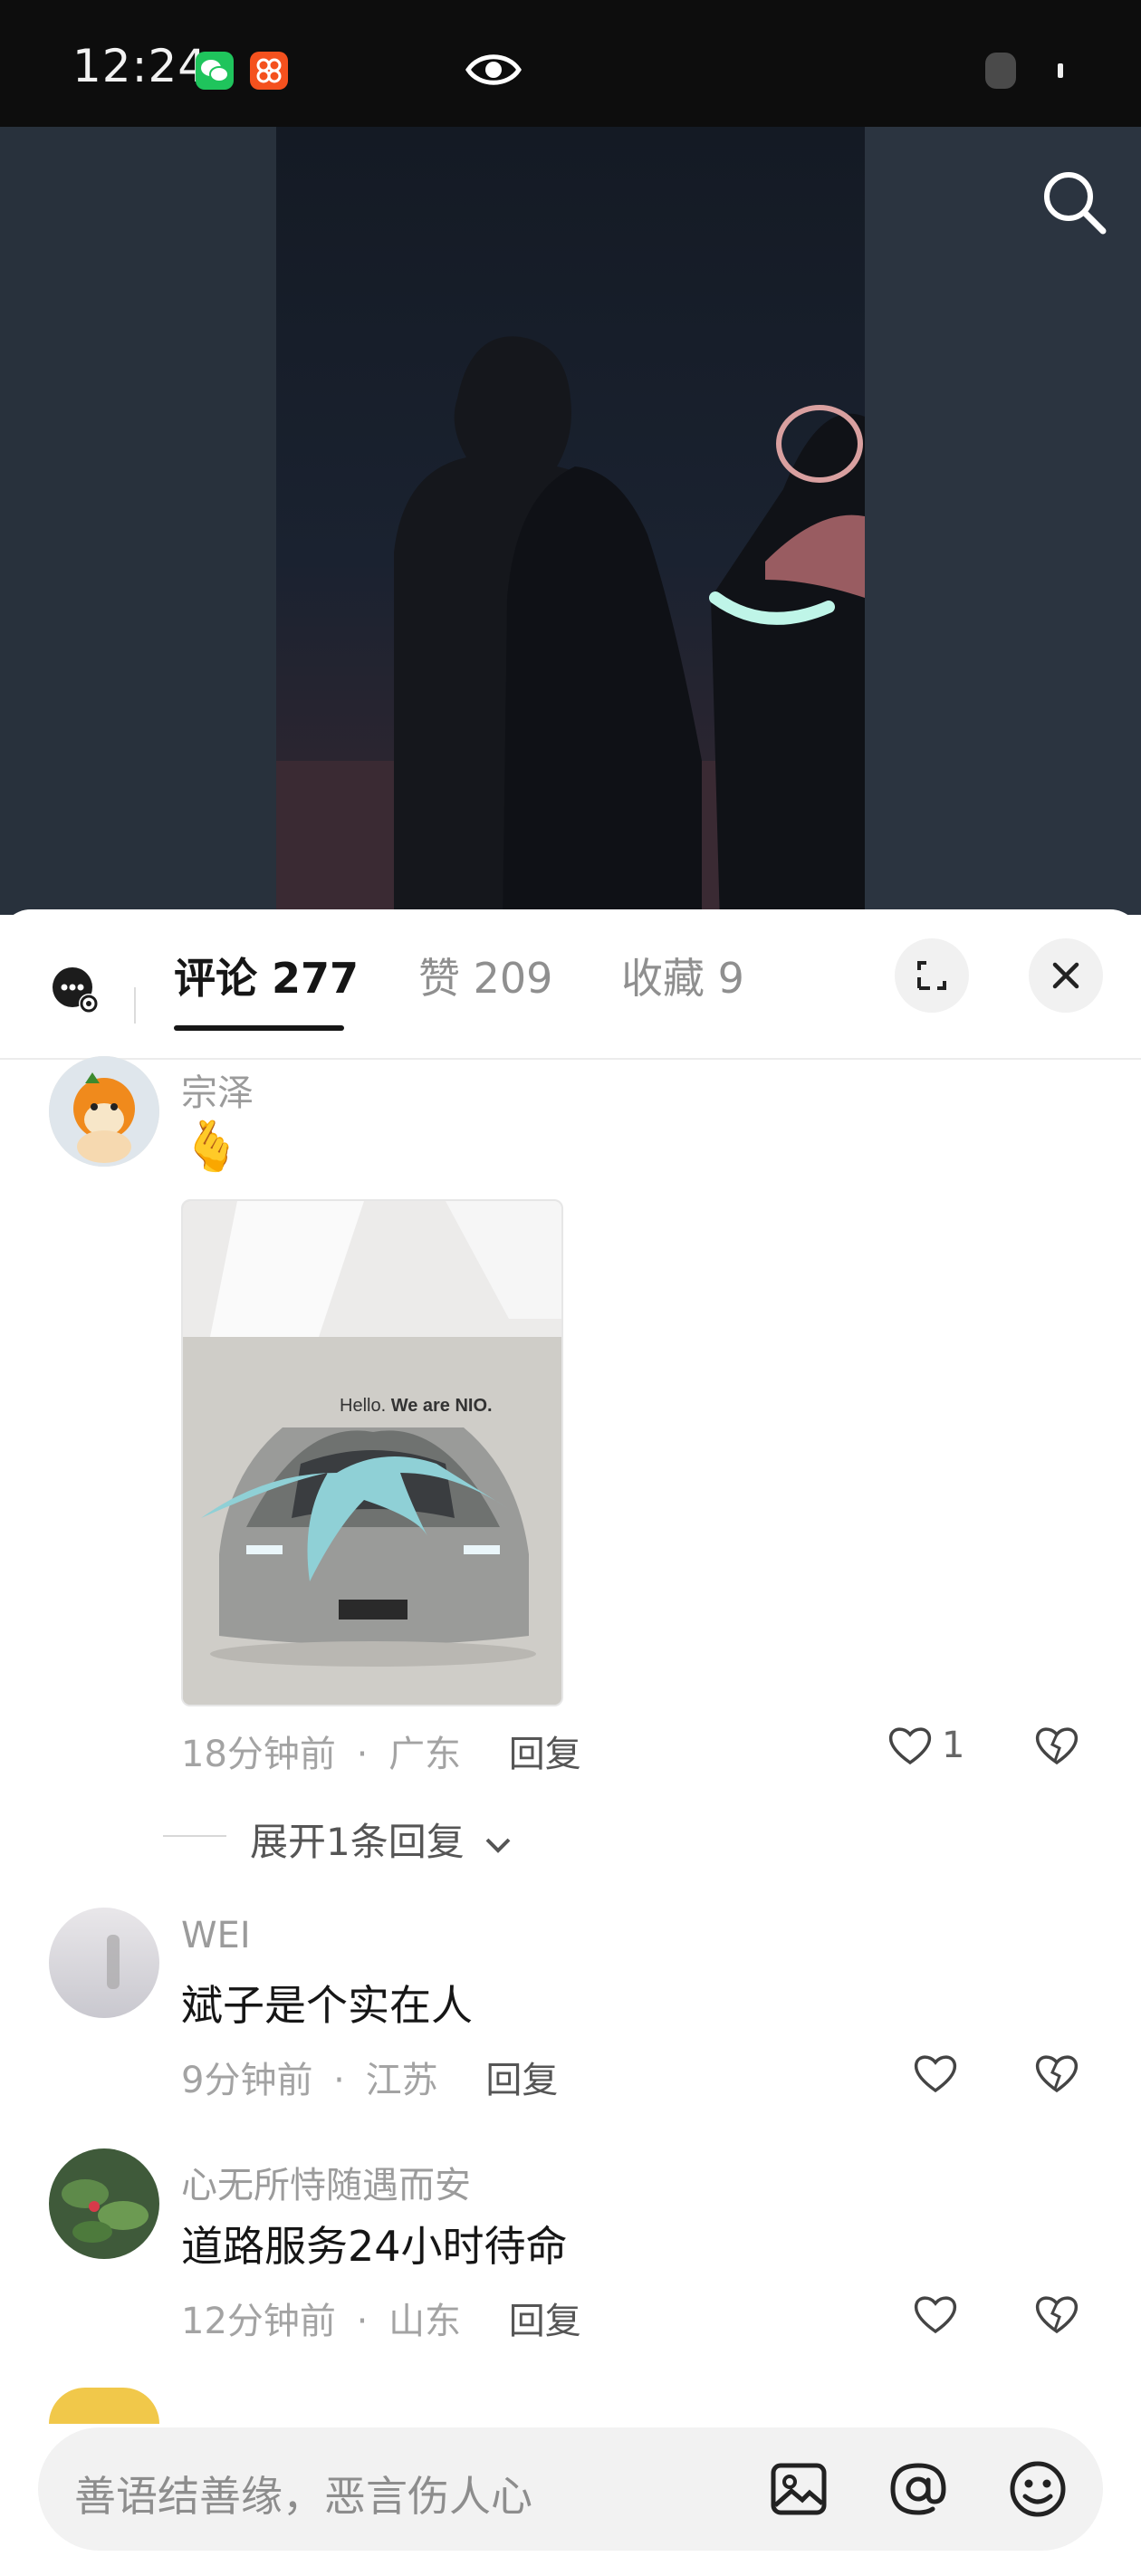  I want to click on comment-input: 善语结善缘，恶言伤人心, so click(303, 2493).